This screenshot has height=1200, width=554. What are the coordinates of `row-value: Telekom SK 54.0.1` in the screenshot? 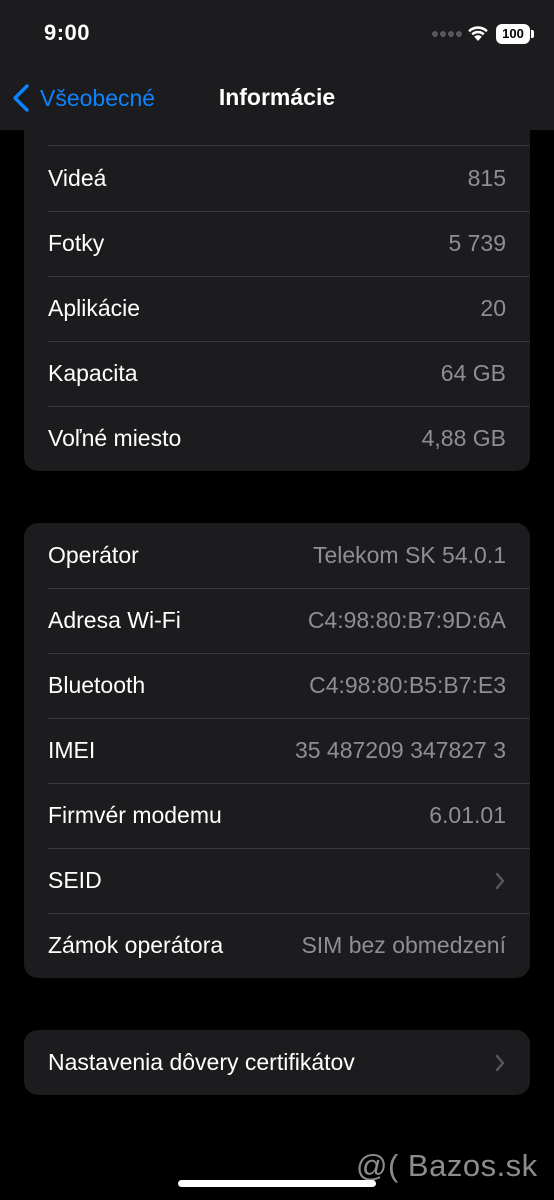 It's located at (409, 555).